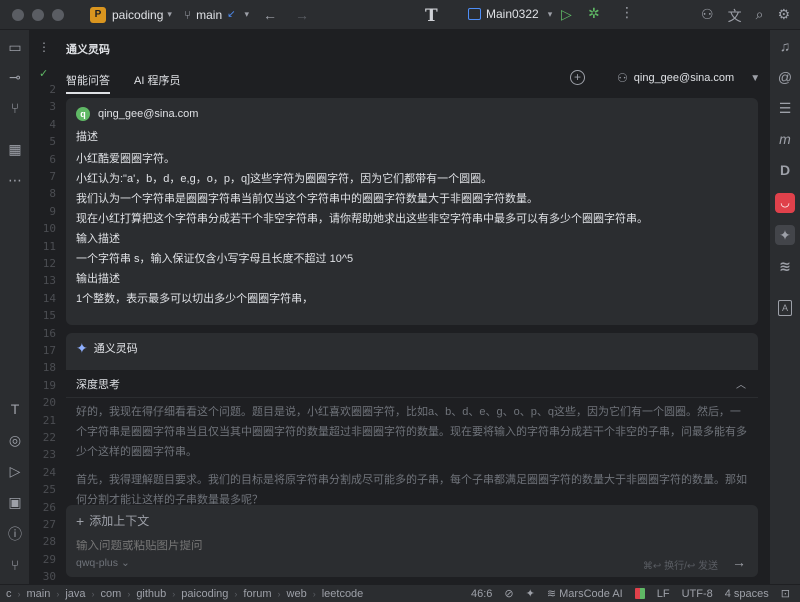 Image resolution: width=800 pixels, height=602 pixels. Describe the element at coordinates (15, 502) in the screenshot. I see `terminal-icon: ▣` at that location.